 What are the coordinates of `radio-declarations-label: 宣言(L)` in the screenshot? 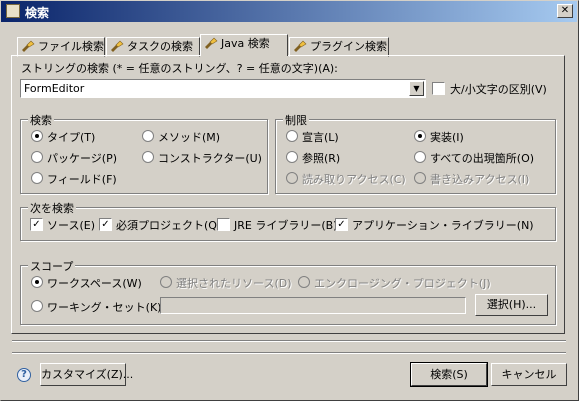 It's located at (320, 137).